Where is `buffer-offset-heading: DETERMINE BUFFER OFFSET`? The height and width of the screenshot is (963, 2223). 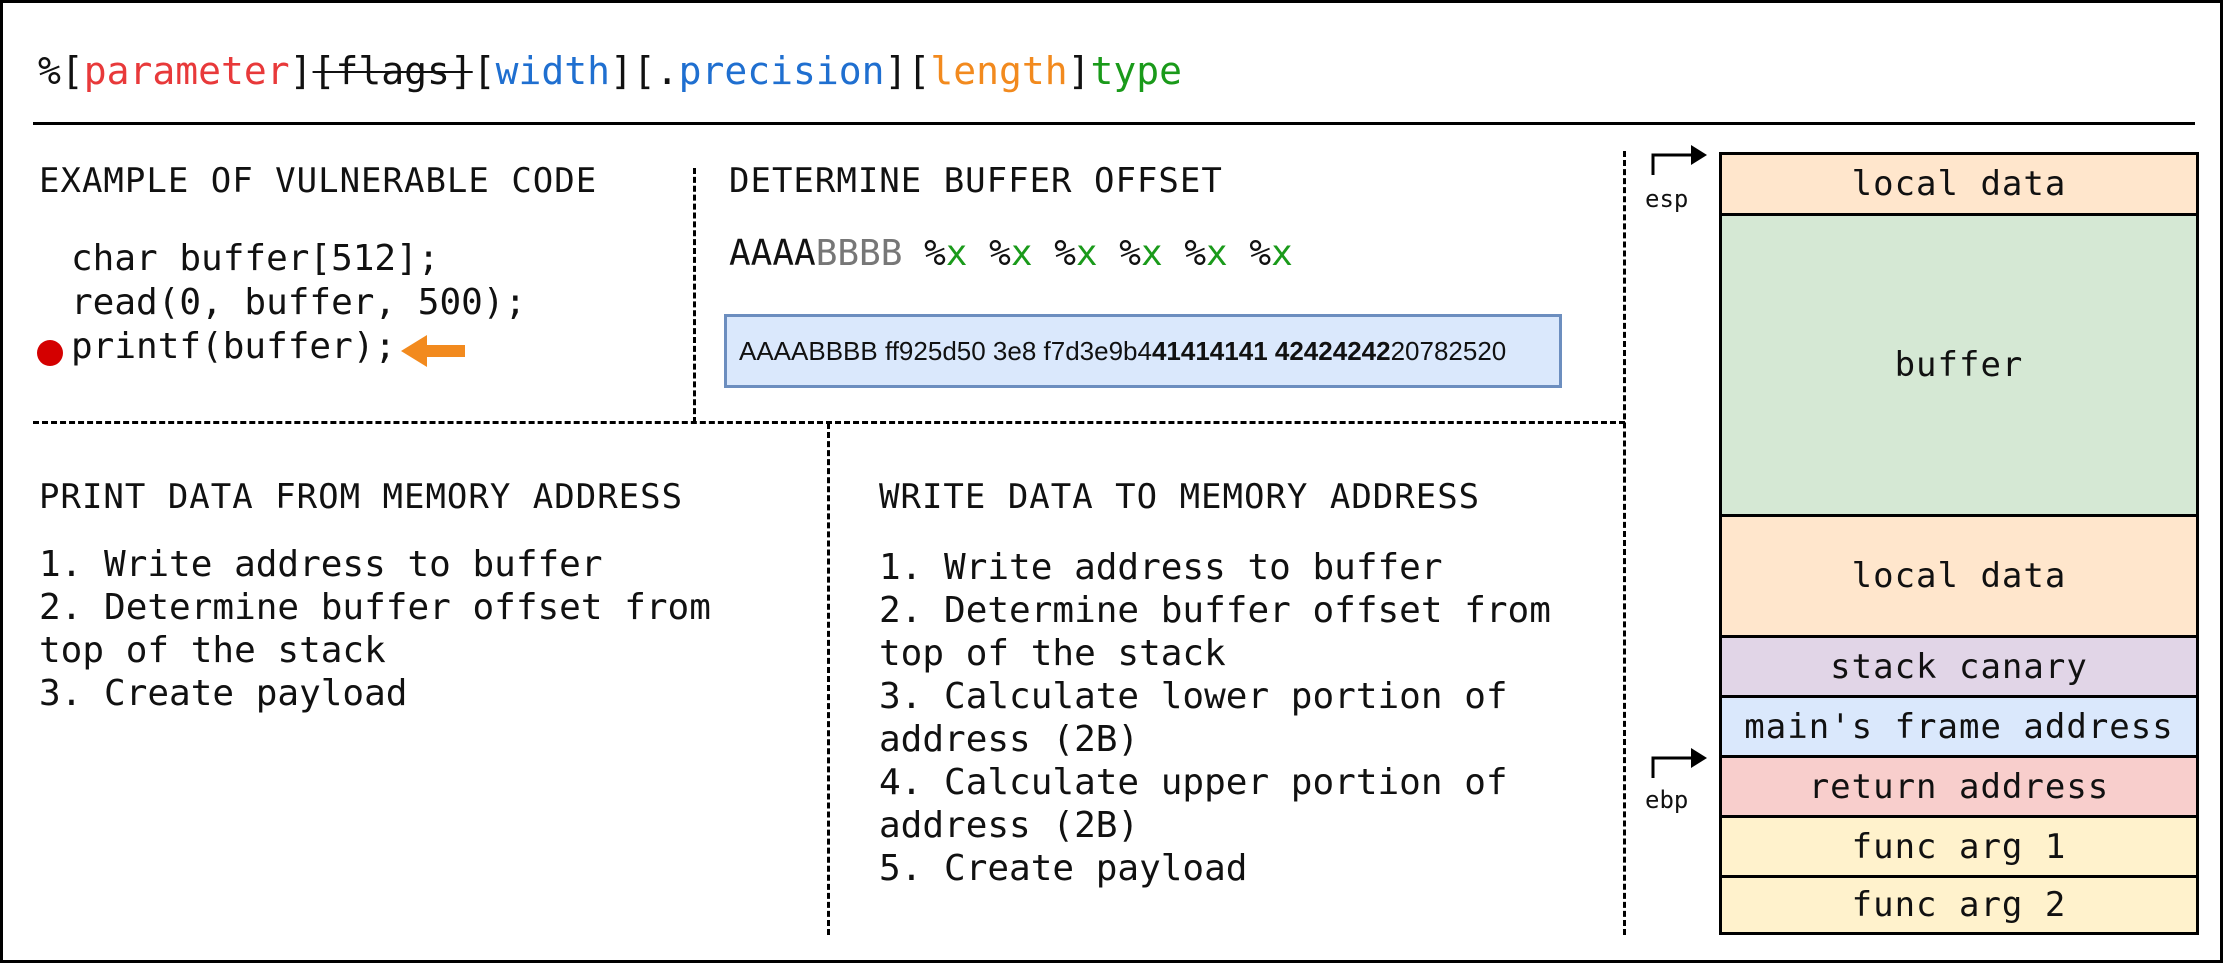
buffer-offset-heading: DETERMINE BUFFER OFFSET is located at coordinates (976, 181).